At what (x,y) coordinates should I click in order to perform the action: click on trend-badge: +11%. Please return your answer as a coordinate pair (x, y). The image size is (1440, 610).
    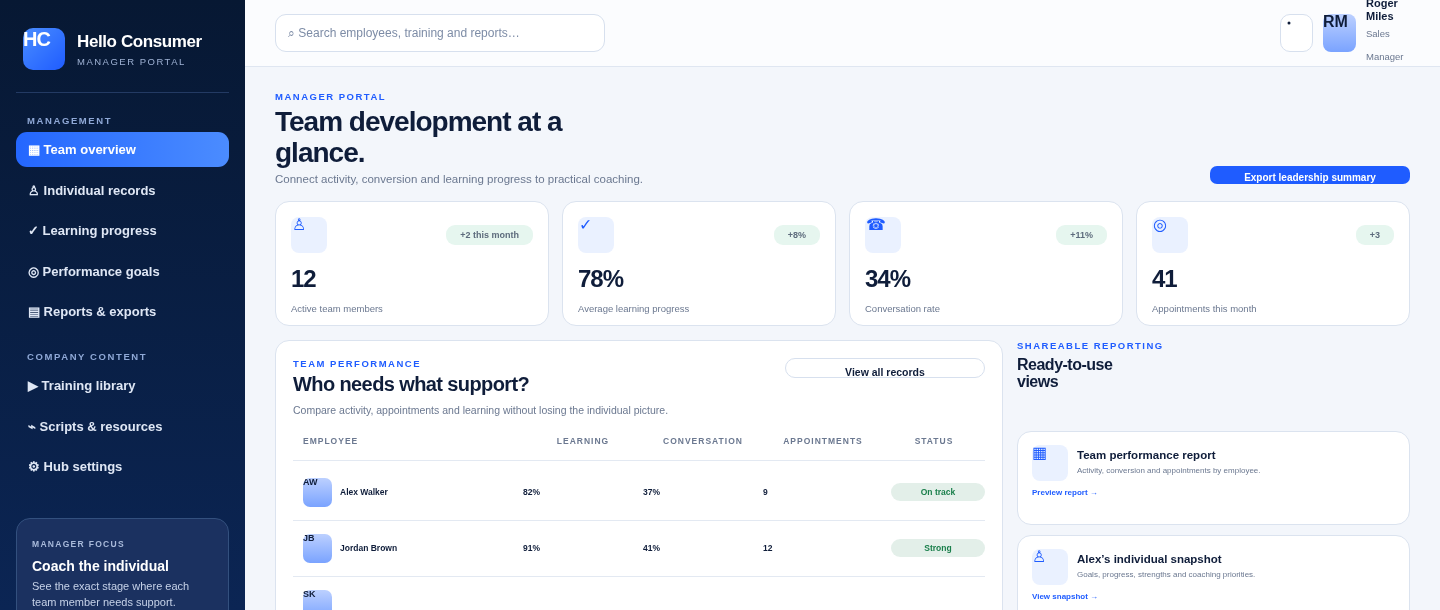
    Looking at the image, I should click on (1081, 234).